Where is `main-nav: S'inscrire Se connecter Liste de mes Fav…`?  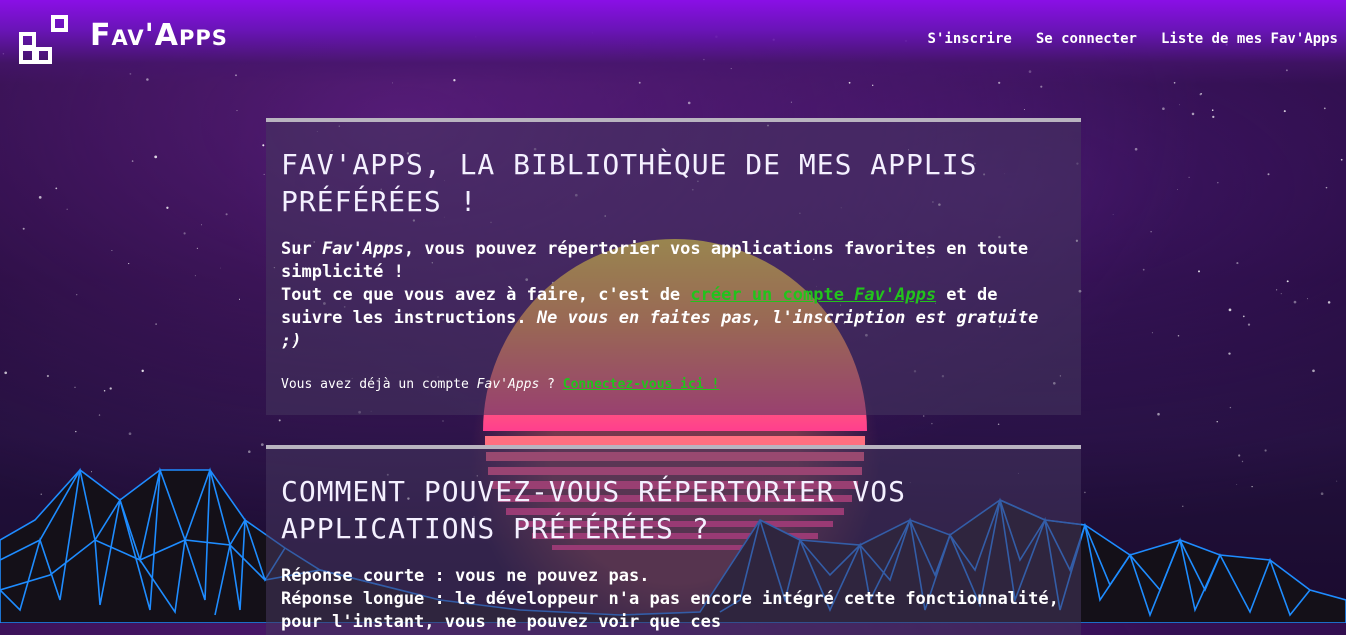 main-nav: S'inscrire Se connecter Liste de mes Fav… is located at coordinates (1133, 39).